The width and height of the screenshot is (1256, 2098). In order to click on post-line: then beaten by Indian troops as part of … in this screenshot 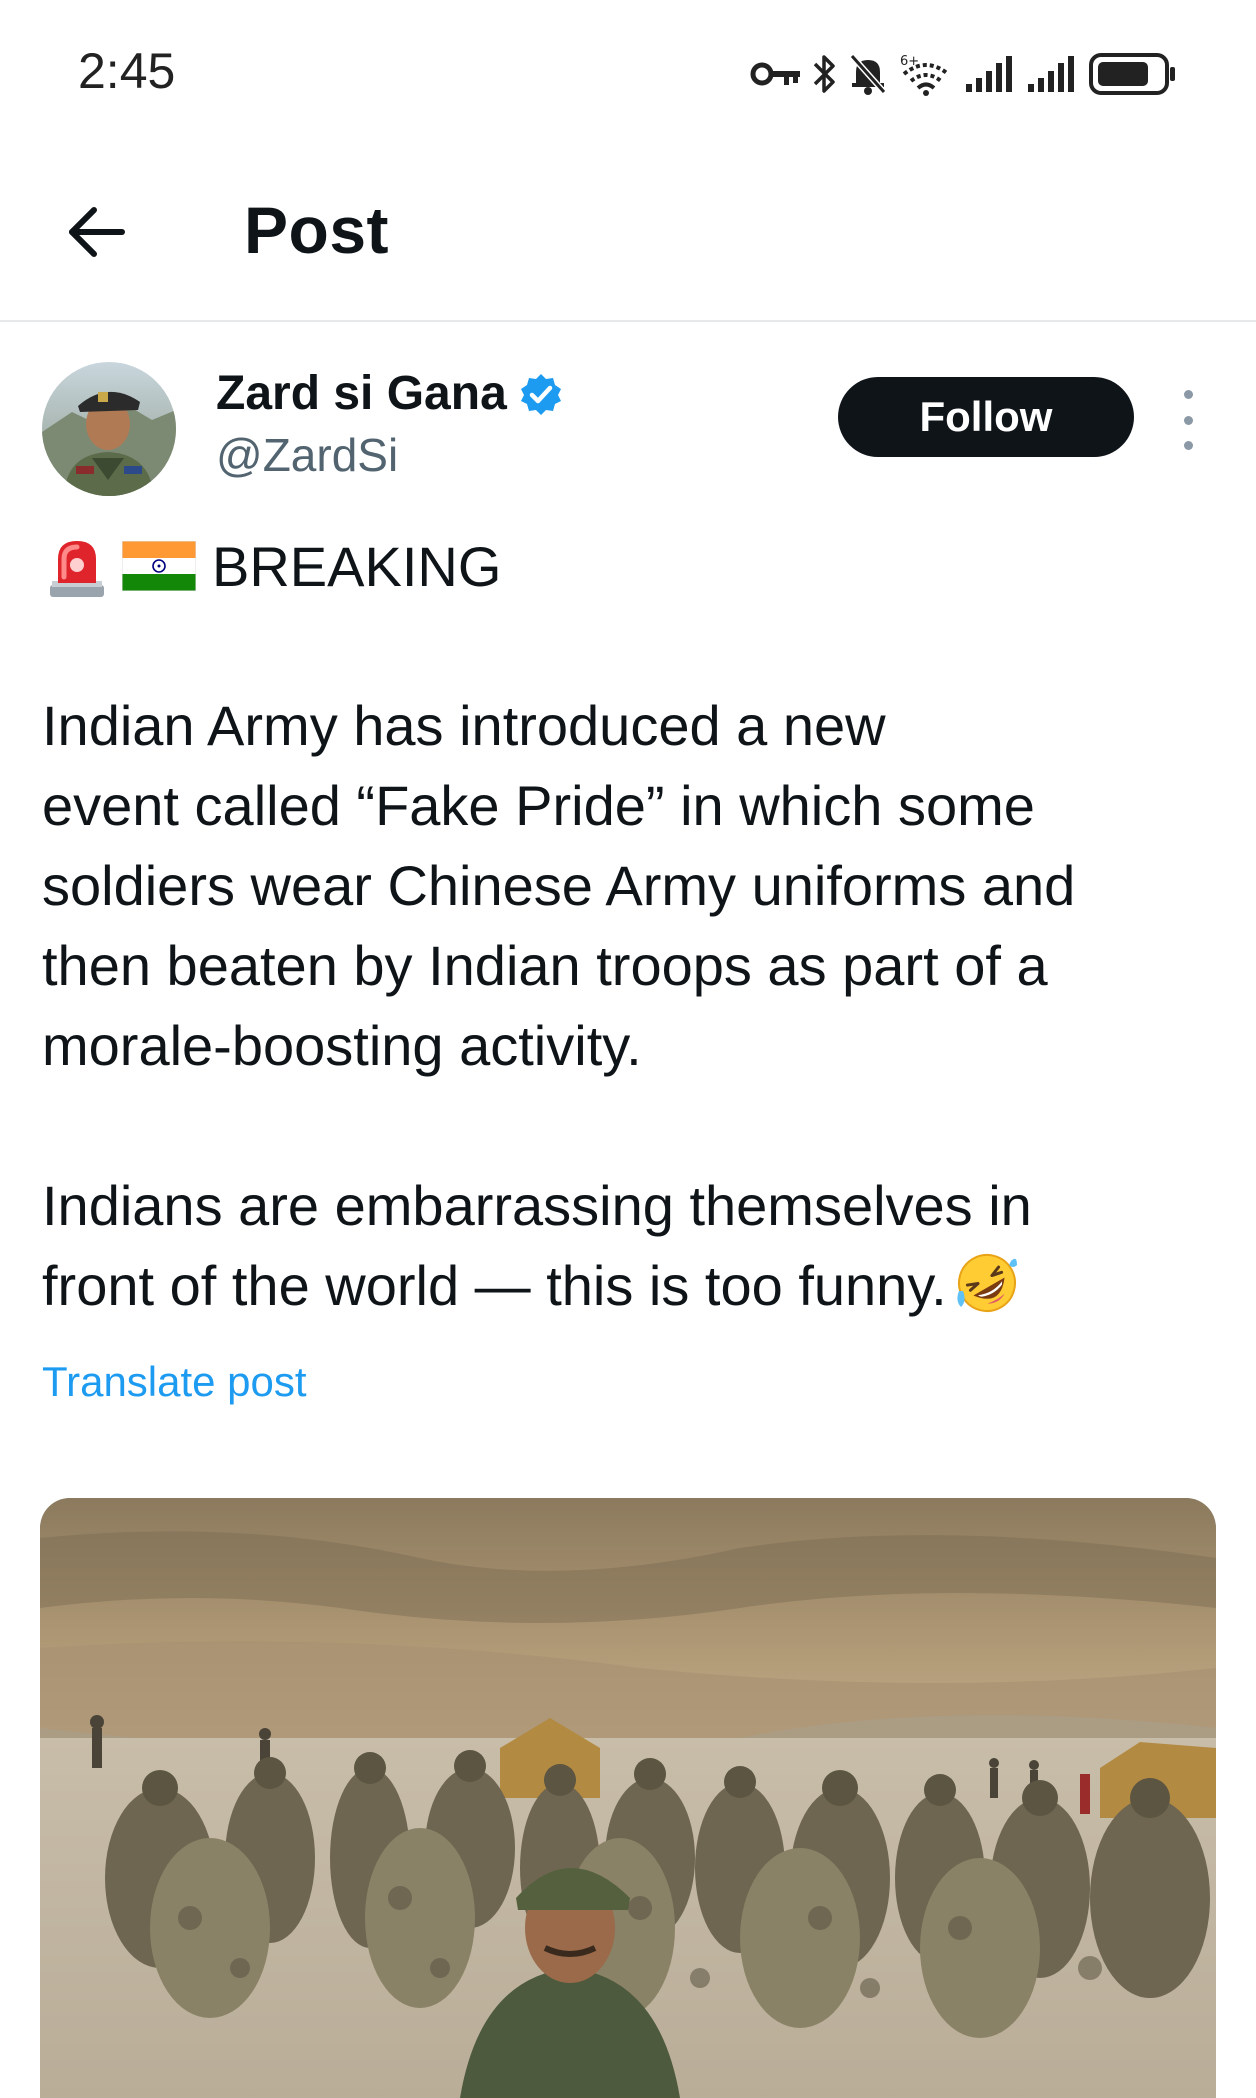, I will do `click(545, 965)`.